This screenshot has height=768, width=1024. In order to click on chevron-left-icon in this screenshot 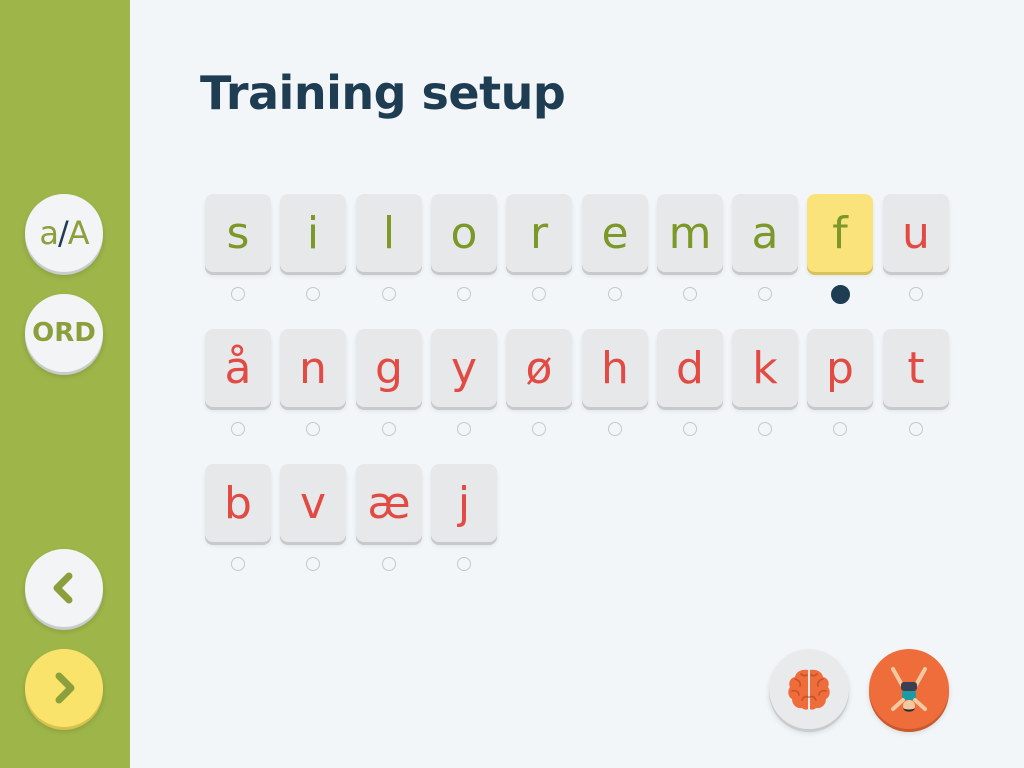, I will do `click(63, 588)`.